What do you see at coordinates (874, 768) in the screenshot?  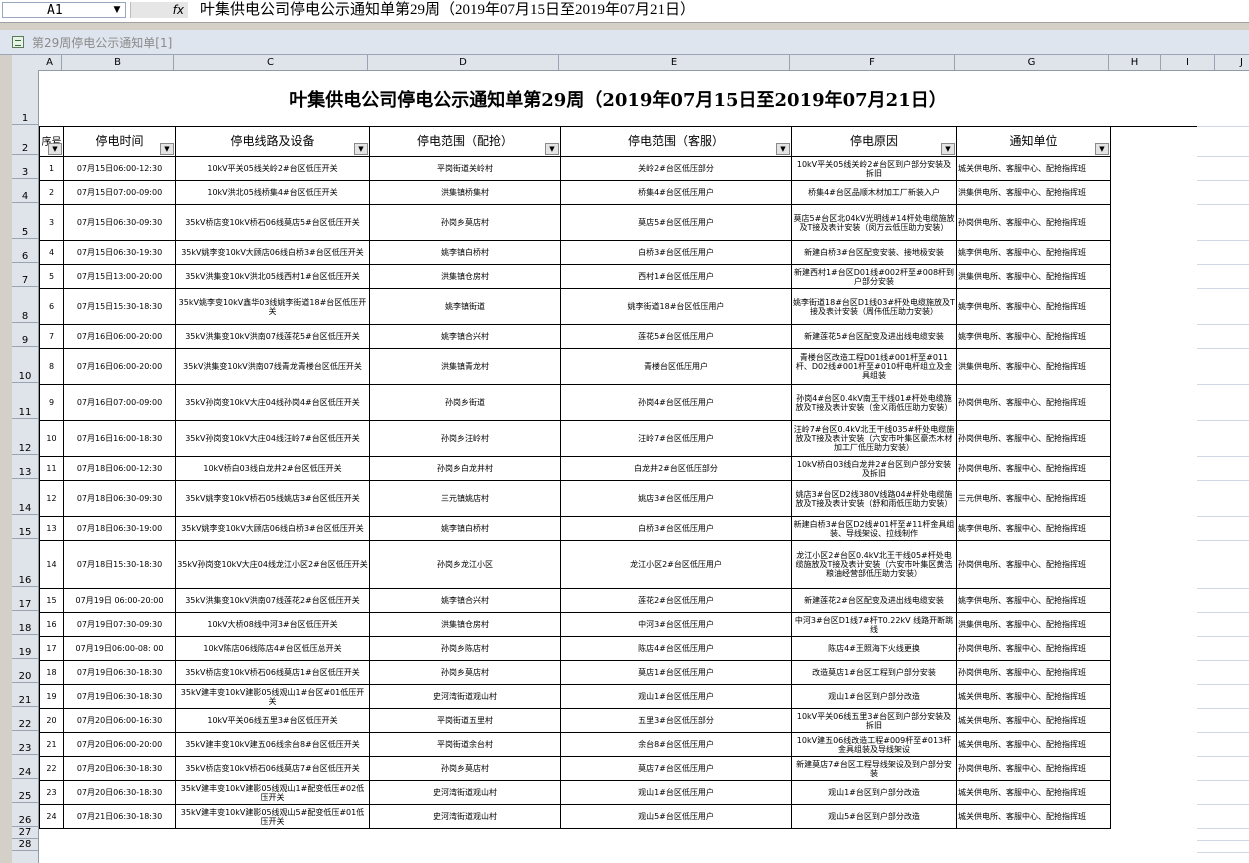 I see `table-cell: 新建莫店7#台区工程导线架设及到户部分安装` at bounding box center [874, 768].